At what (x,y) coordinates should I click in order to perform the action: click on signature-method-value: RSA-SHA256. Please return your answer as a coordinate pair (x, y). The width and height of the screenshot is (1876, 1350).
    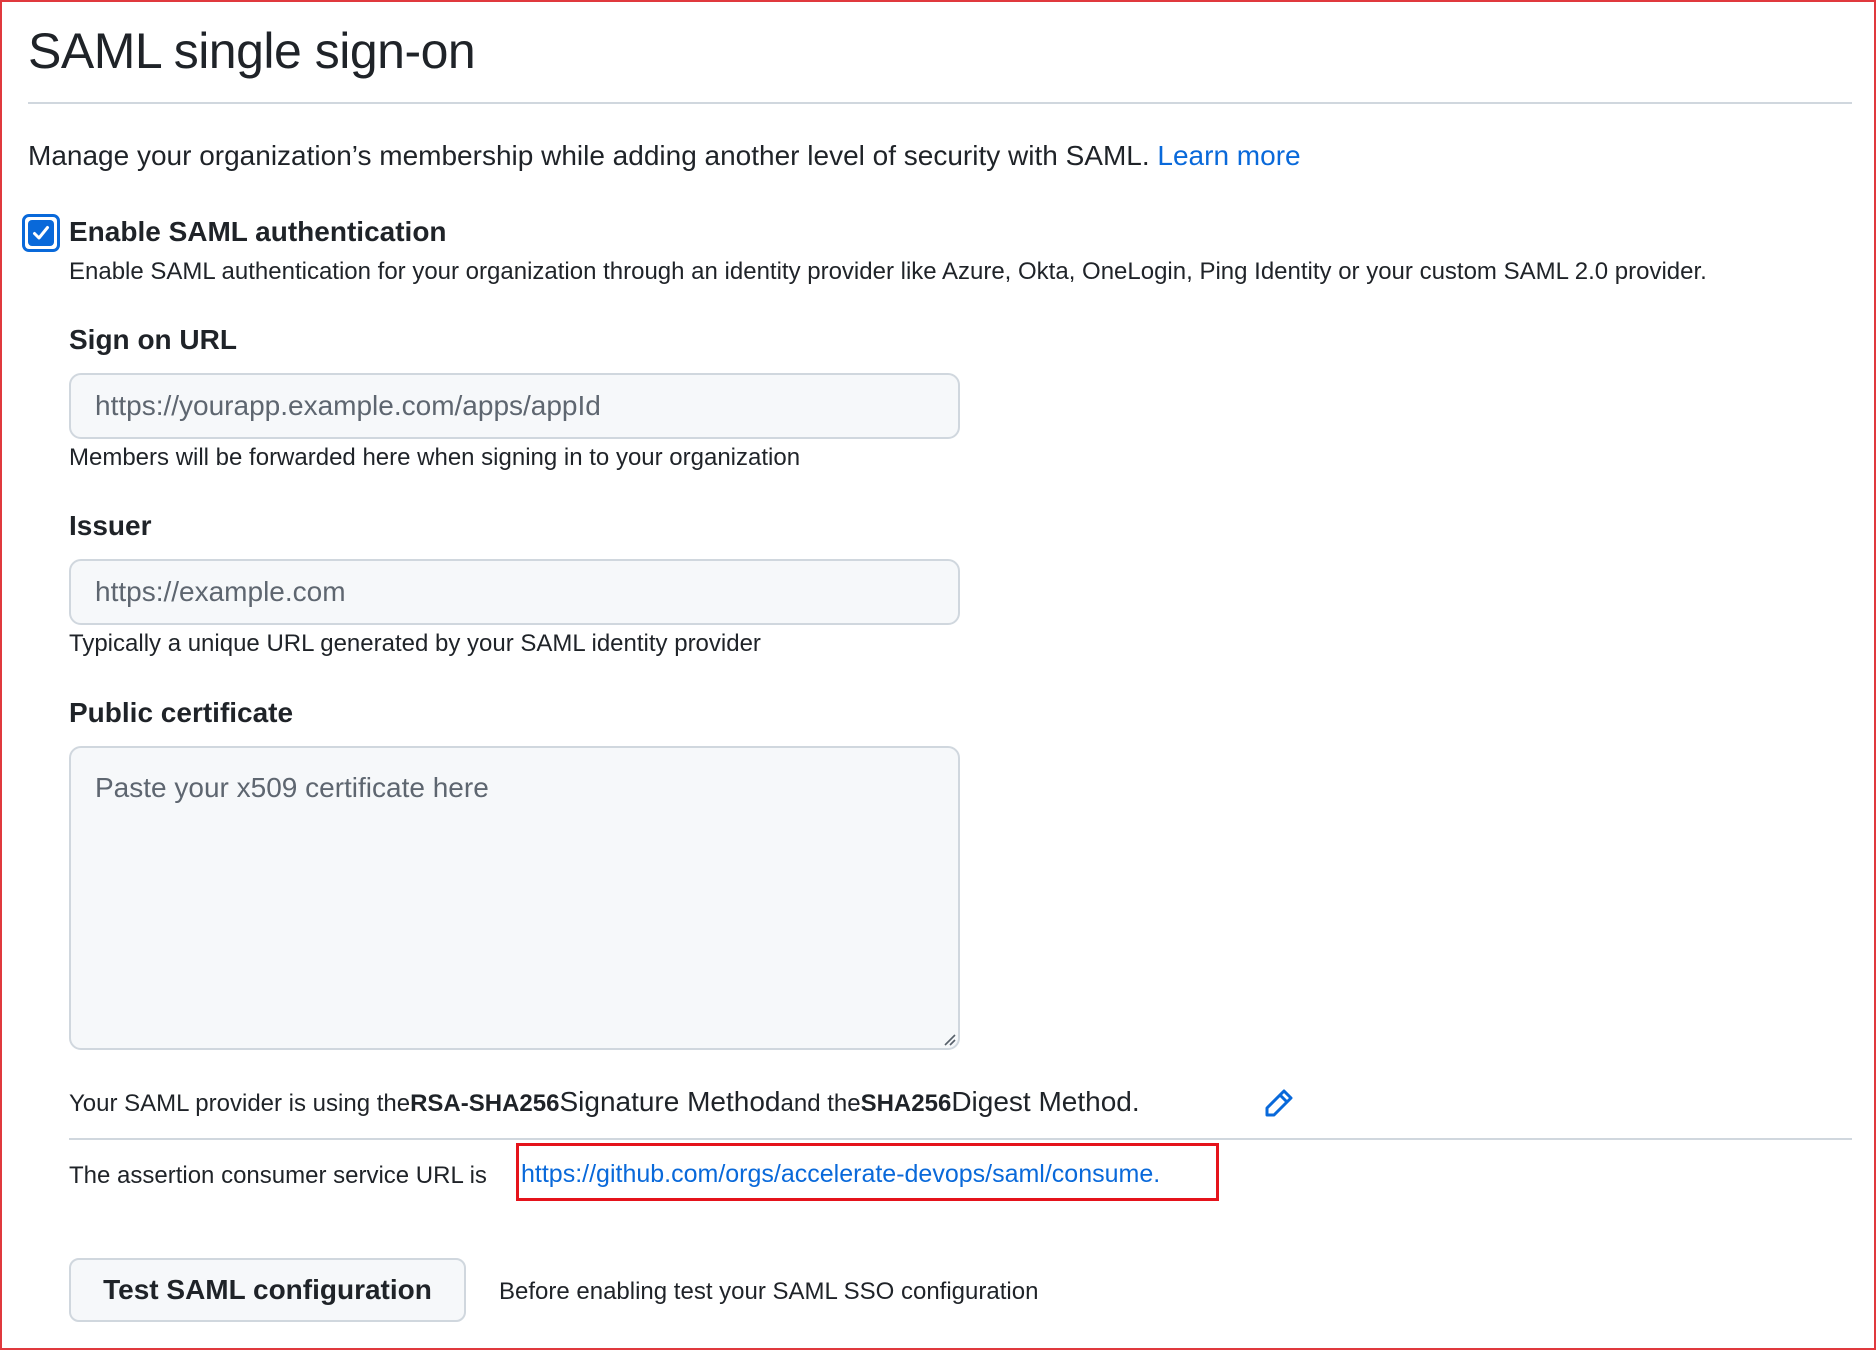
    Looking at the image, I should click on (485, 1103).